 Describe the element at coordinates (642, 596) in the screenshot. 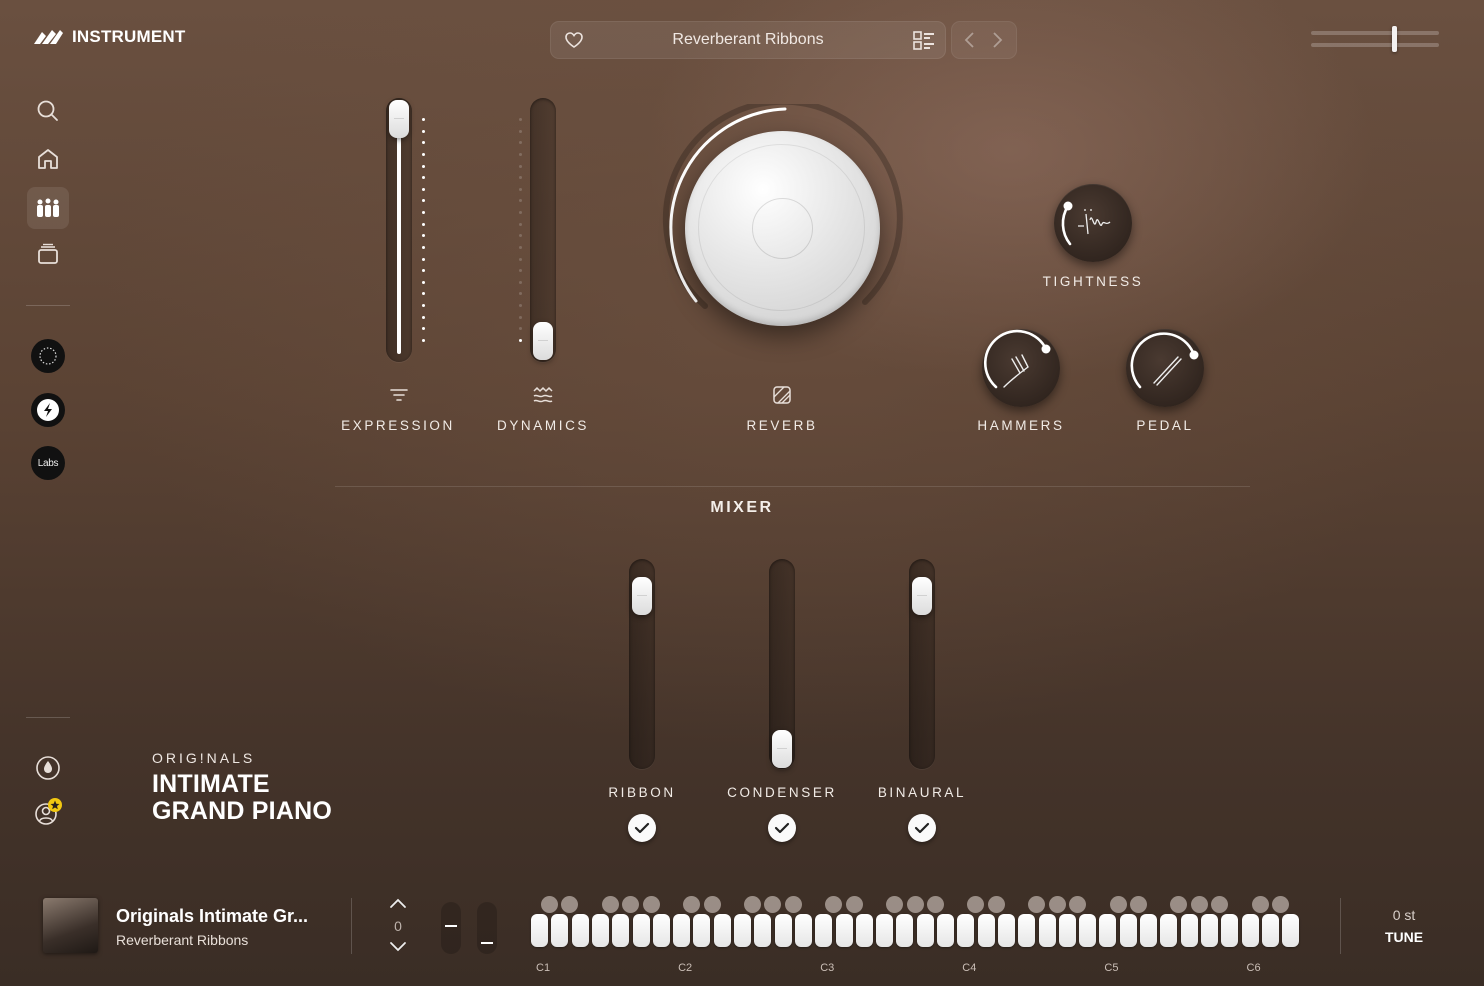

I see `ribbon-fader-thumb` at that location.